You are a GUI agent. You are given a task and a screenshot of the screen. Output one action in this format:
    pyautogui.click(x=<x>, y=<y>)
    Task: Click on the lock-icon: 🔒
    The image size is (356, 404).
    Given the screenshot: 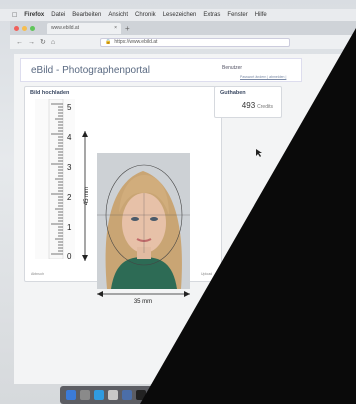 What is the action you would take?
    pyautogui.click(x=108, y=42)
    